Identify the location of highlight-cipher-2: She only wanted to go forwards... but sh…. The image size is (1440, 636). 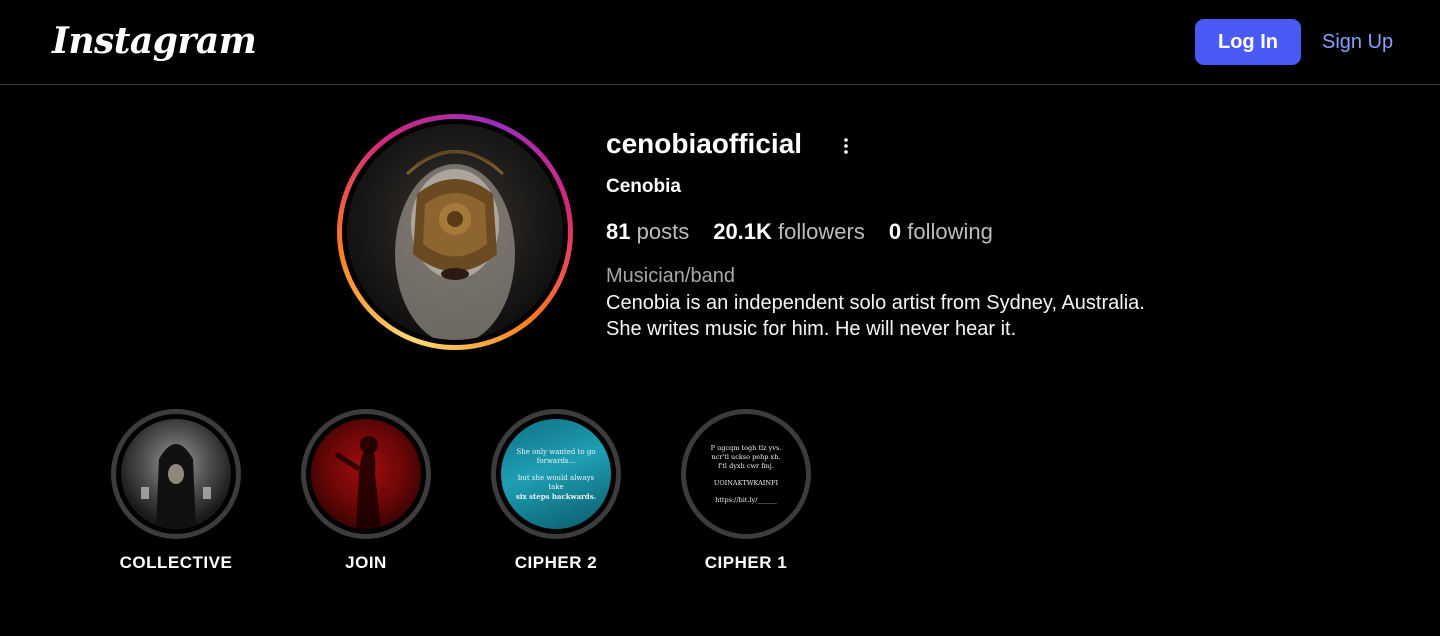
(556, 491).